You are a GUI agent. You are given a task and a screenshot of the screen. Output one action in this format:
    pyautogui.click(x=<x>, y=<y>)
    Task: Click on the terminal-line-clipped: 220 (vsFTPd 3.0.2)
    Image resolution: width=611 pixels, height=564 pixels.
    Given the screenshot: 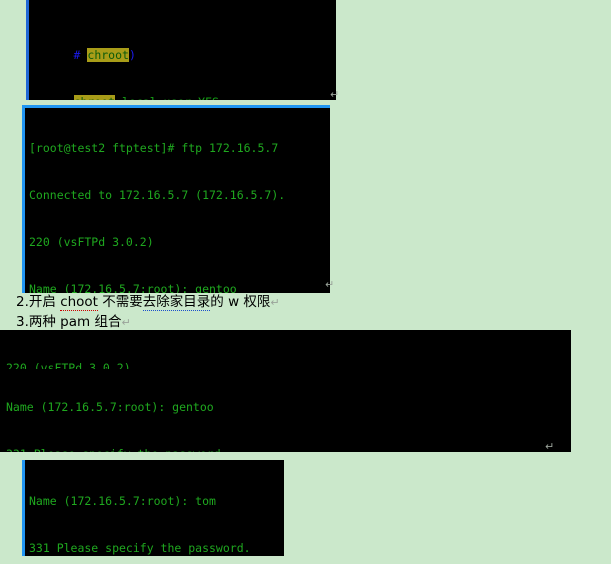 What is the action you would take?
    pyautogui.click(x=68, y=365)
    